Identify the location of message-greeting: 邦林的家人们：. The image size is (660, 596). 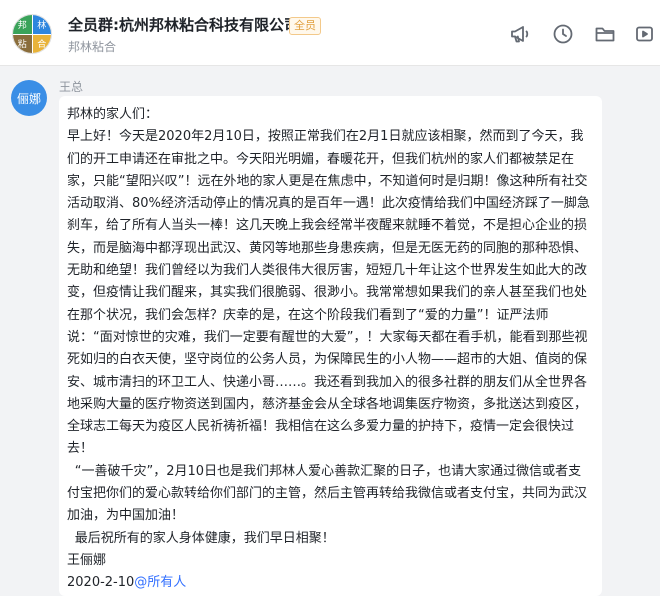
(113, 114).